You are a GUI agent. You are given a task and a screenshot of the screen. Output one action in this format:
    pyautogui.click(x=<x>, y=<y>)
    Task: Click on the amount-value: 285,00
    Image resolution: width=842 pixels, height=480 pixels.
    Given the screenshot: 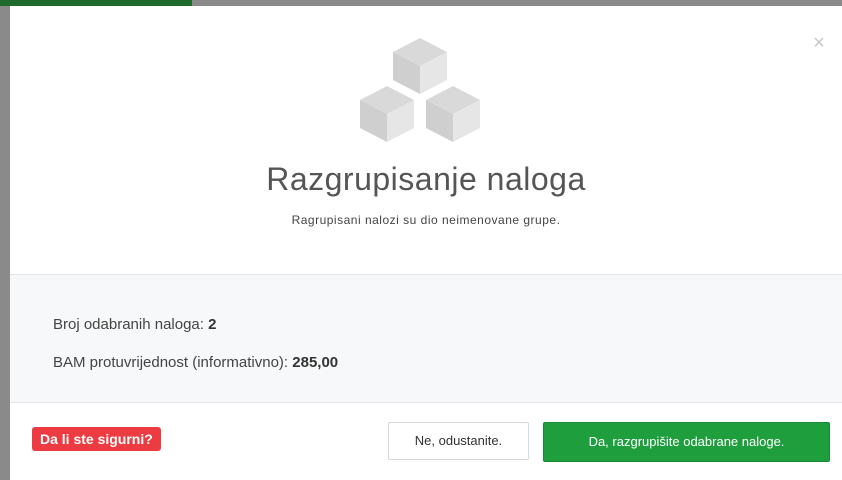 What is the action you would take?
    pyautogui.click(x=315, y=362)
    